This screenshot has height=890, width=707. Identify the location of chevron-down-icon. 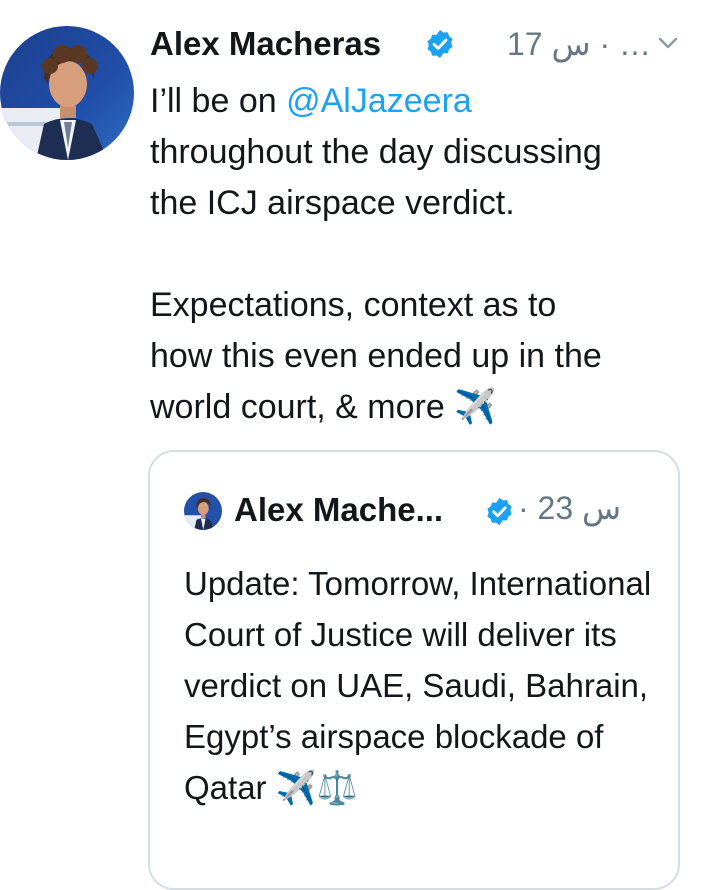
(668, 43).